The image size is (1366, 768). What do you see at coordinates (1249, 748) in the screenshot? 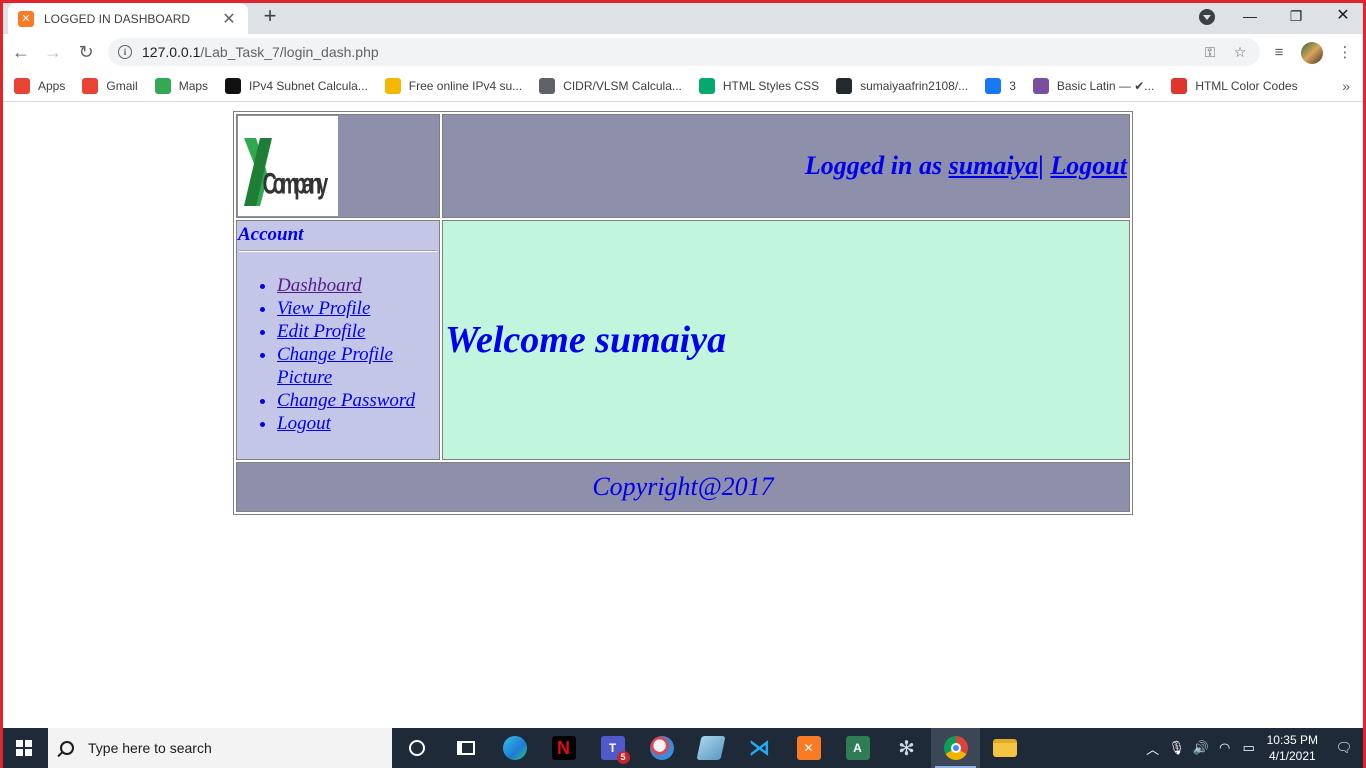
I see `battery-icon: ▭` at bounding box center [1249, 748].